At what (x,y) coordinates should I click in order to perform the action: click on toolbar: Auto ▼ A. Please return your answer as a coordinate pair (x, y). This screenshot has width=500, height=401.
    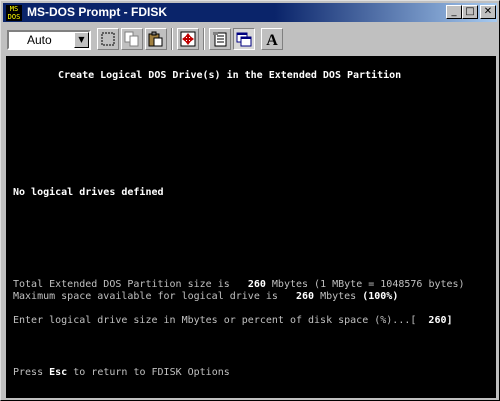
    Looking at the image, I should click on (250, 39).